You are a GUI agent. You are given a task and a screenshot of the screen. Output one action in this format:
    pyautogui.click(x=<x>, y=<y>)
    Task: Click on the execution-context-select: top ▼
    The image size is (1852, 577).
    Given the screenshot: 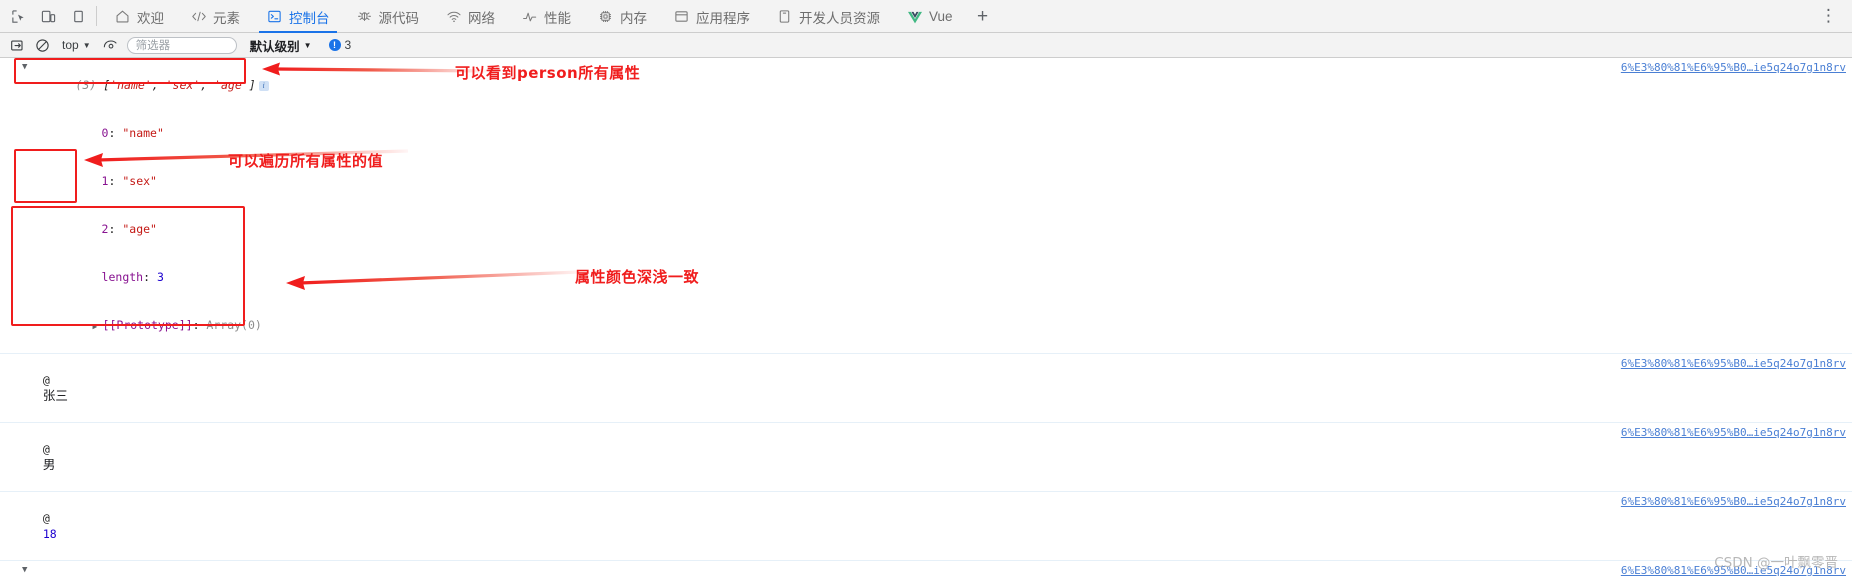 What is the action you would take?
    pyautogui.click(x=76, y=45)
    